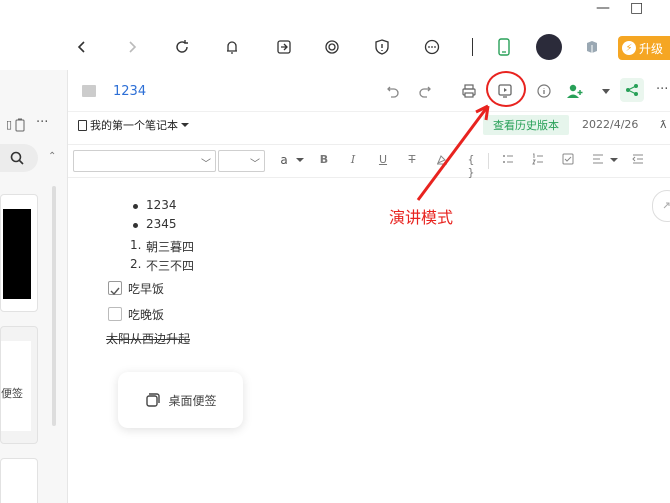 The image size is (670, 503). Describe the element at coordinates (544, 91) in the screenshot. I see `info-icon` at that location.